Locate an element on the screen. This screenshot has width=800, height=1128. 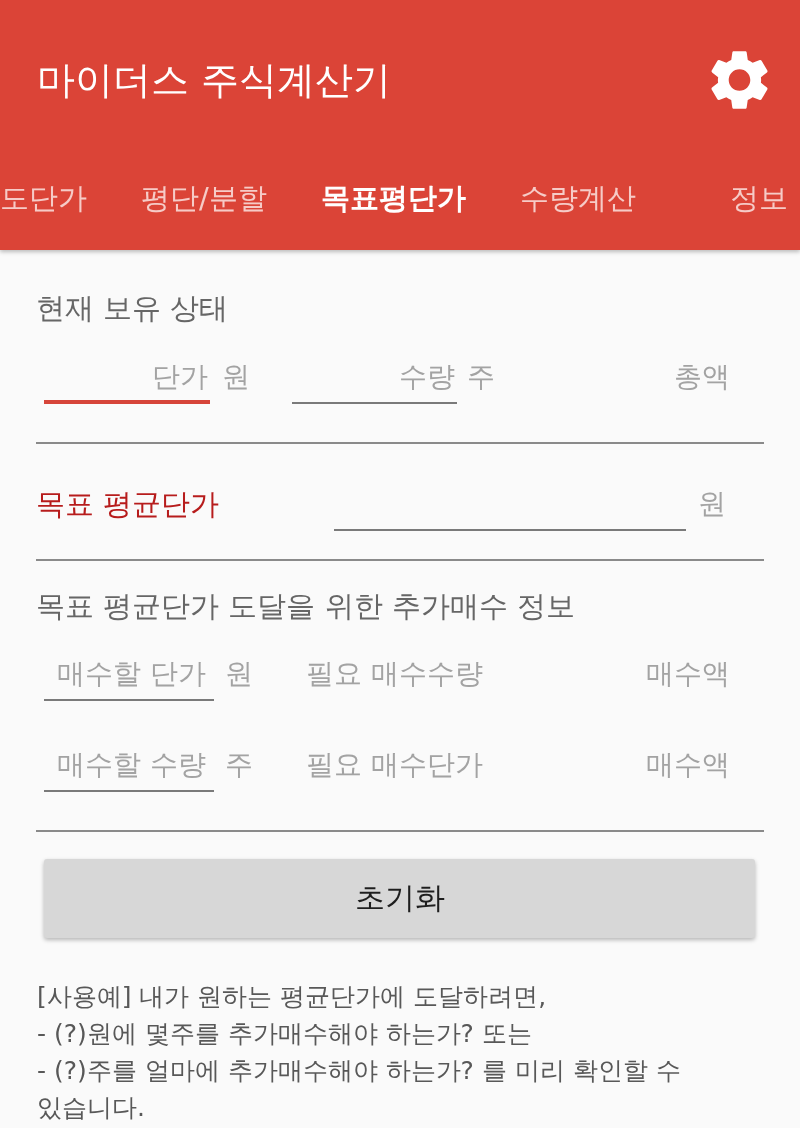
tab: 도단가 is located at coordinates (43, 198).